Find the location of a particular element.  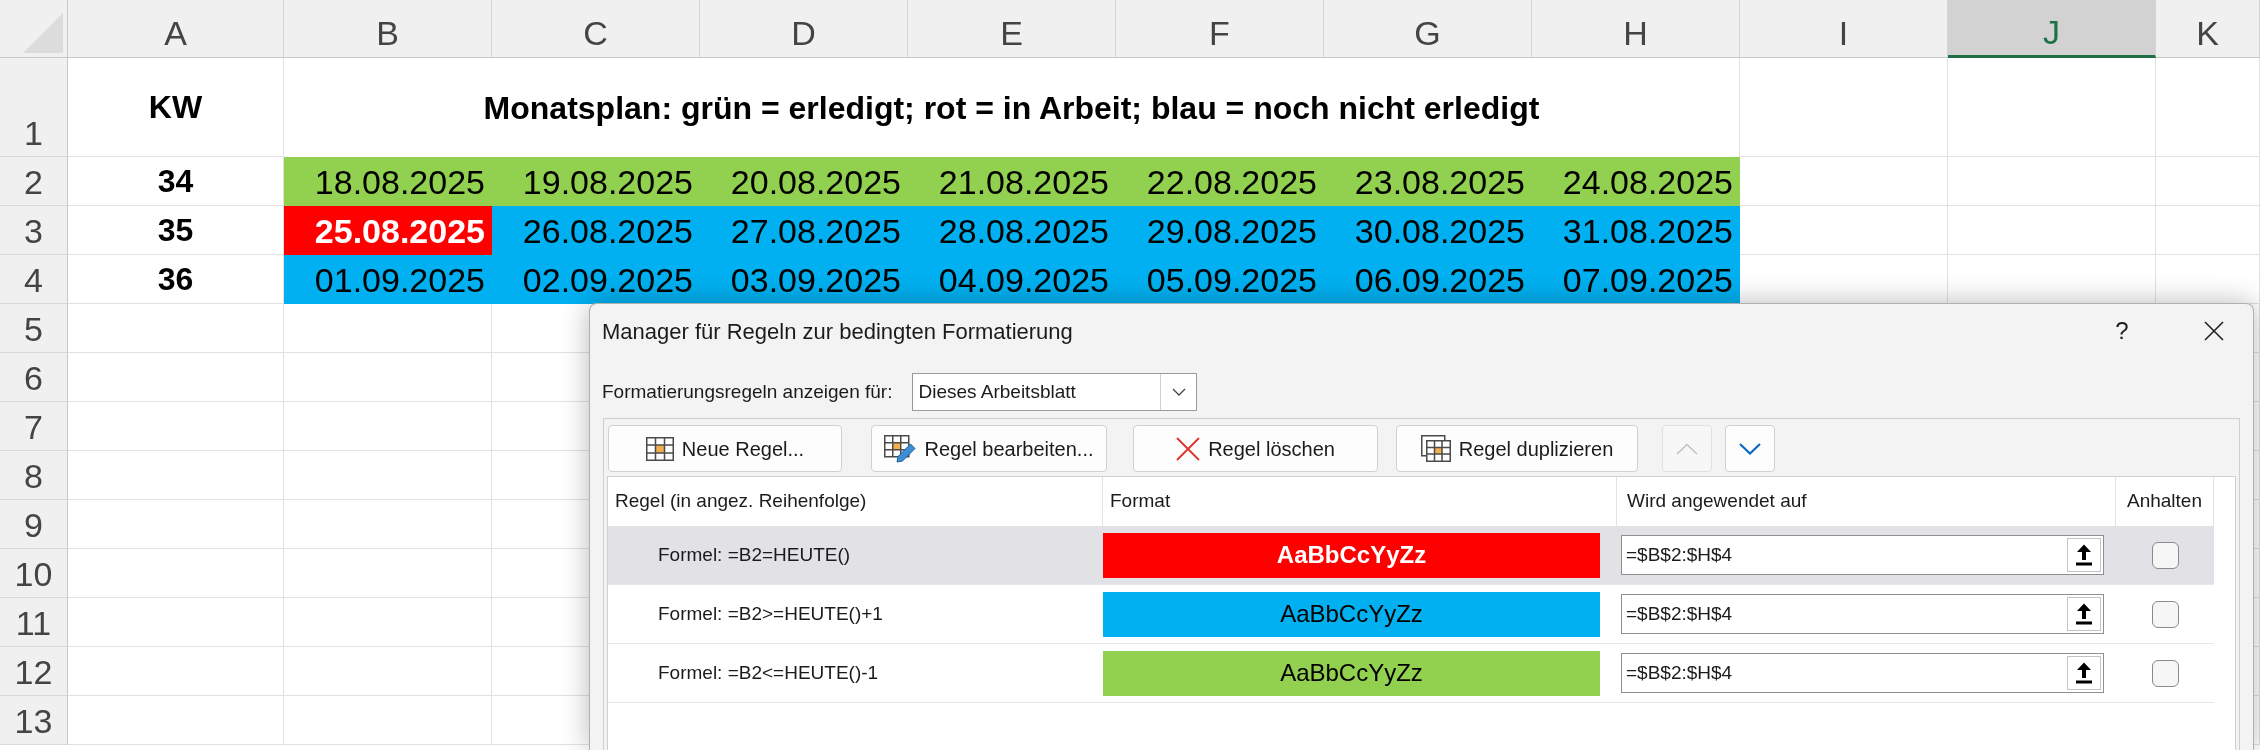

column-header: B is located at coordinates (388, 29).